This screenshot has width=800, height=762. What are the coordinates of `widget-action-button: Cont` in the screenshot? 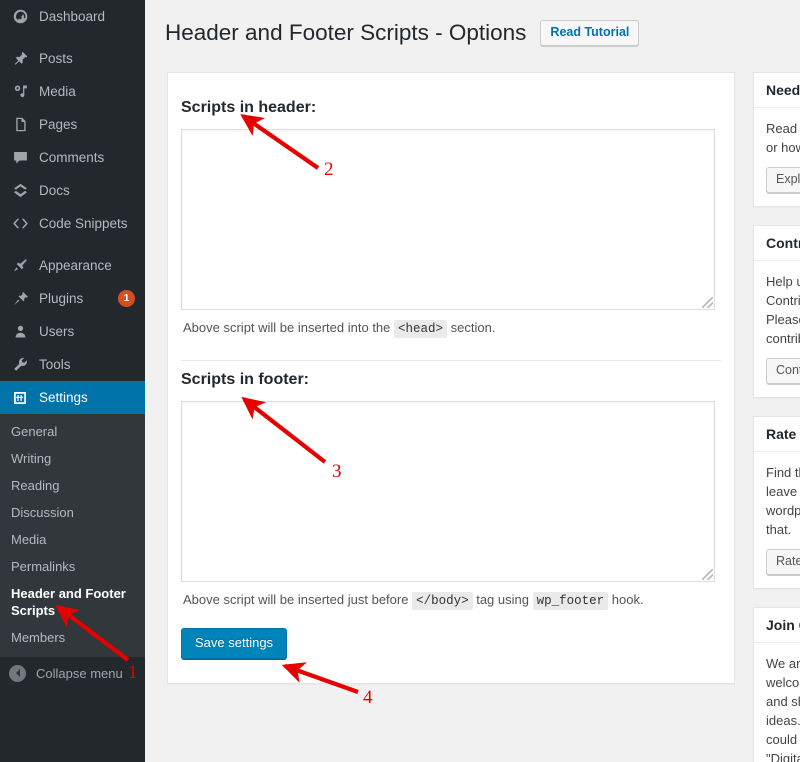 It's located at (783, 371).